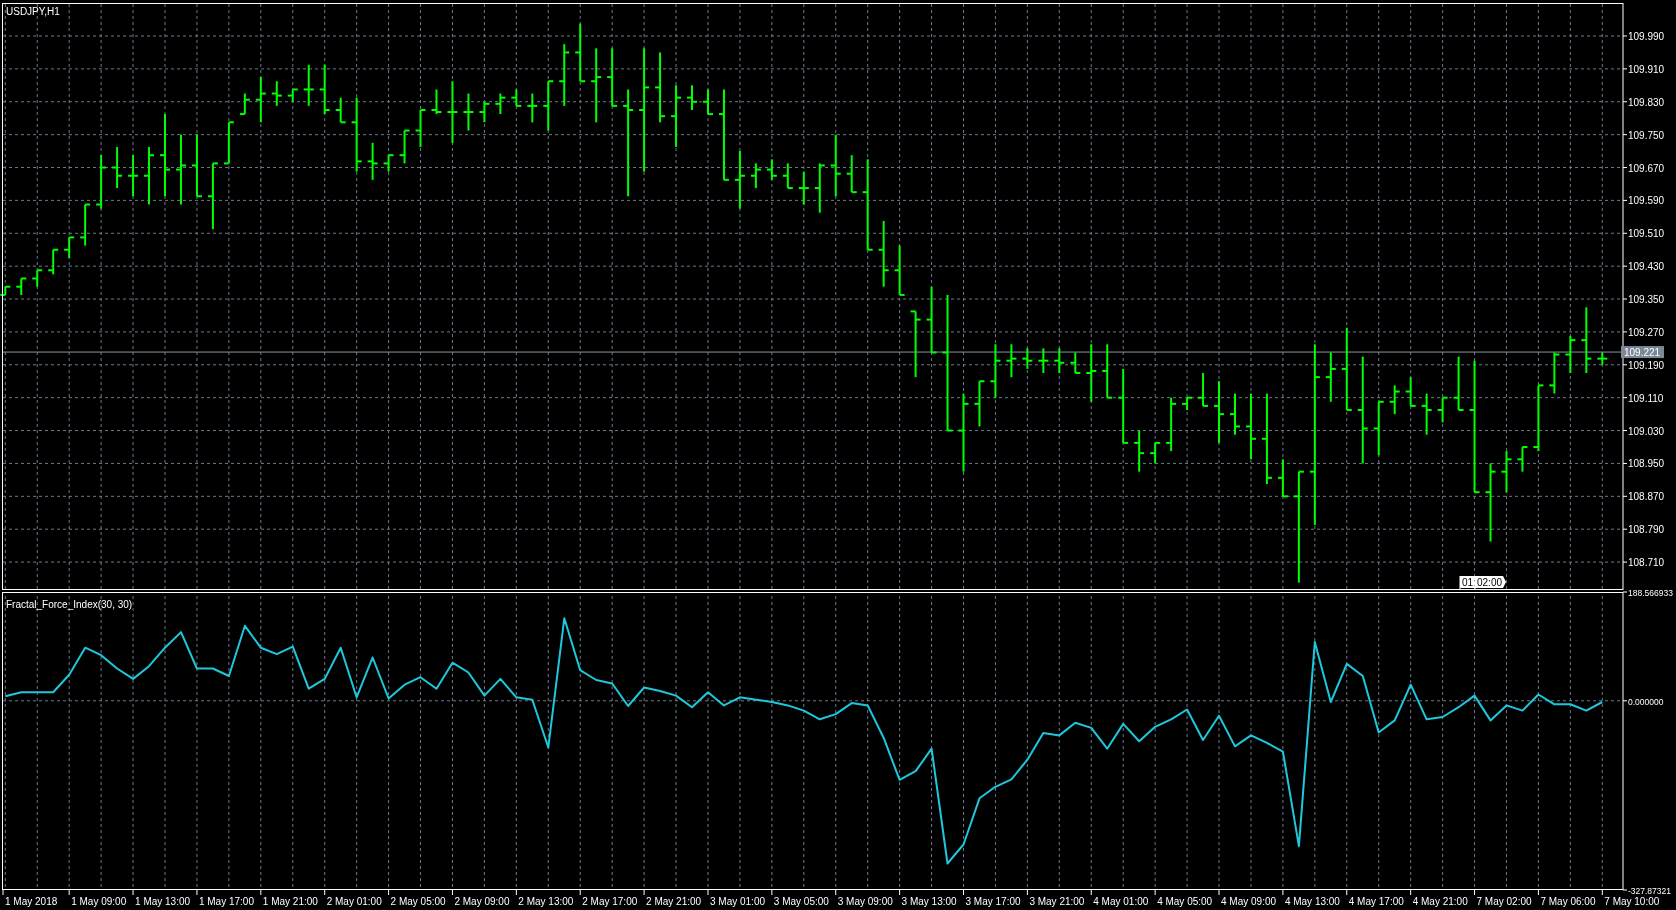 This screenshot has width=1676, height=910. I want to click on price-axis-label: 109.750, so click(1646, 135).